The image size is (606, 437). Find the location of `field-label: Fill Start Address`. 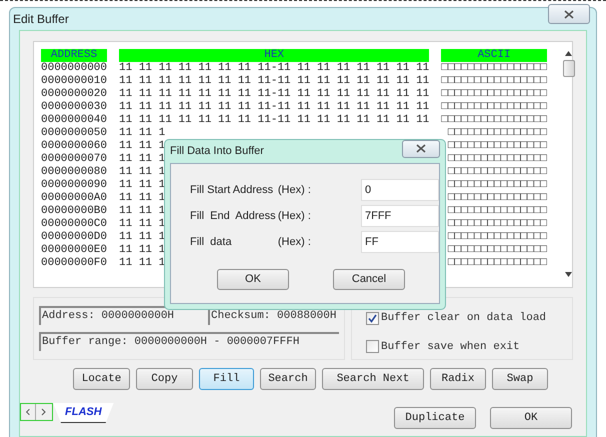

field-label: Fill Start Address is located at coordinates (232, 190).